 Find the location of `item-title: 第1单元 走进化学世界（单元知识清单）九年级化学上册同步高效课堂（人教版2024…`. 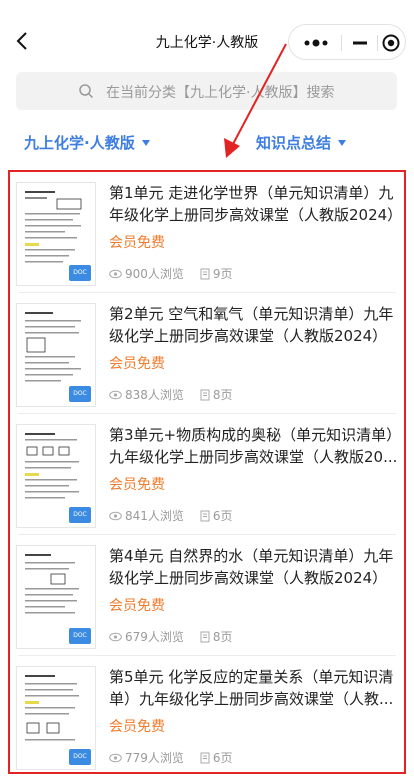

item-title: 第1单元 走进化学世界（单元知识清单）九年级化学上册同步高效课堂（人教版2024… is located at coordinates (254, 204).